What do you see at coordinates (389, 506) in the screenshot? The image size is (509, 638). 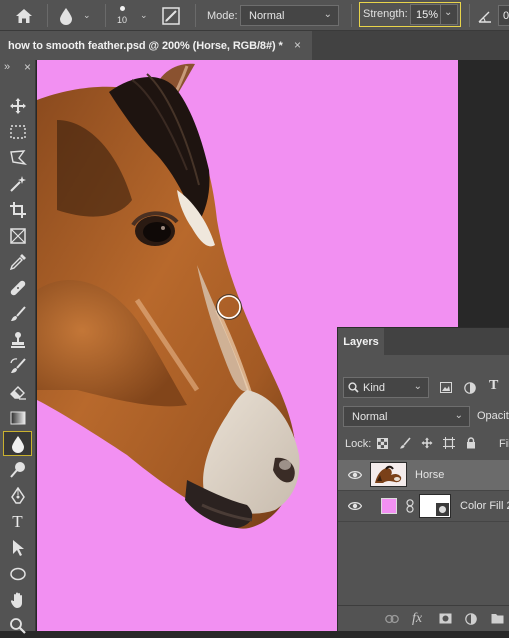 I see `color-fill-swatch` at bounding box center [389, 506].